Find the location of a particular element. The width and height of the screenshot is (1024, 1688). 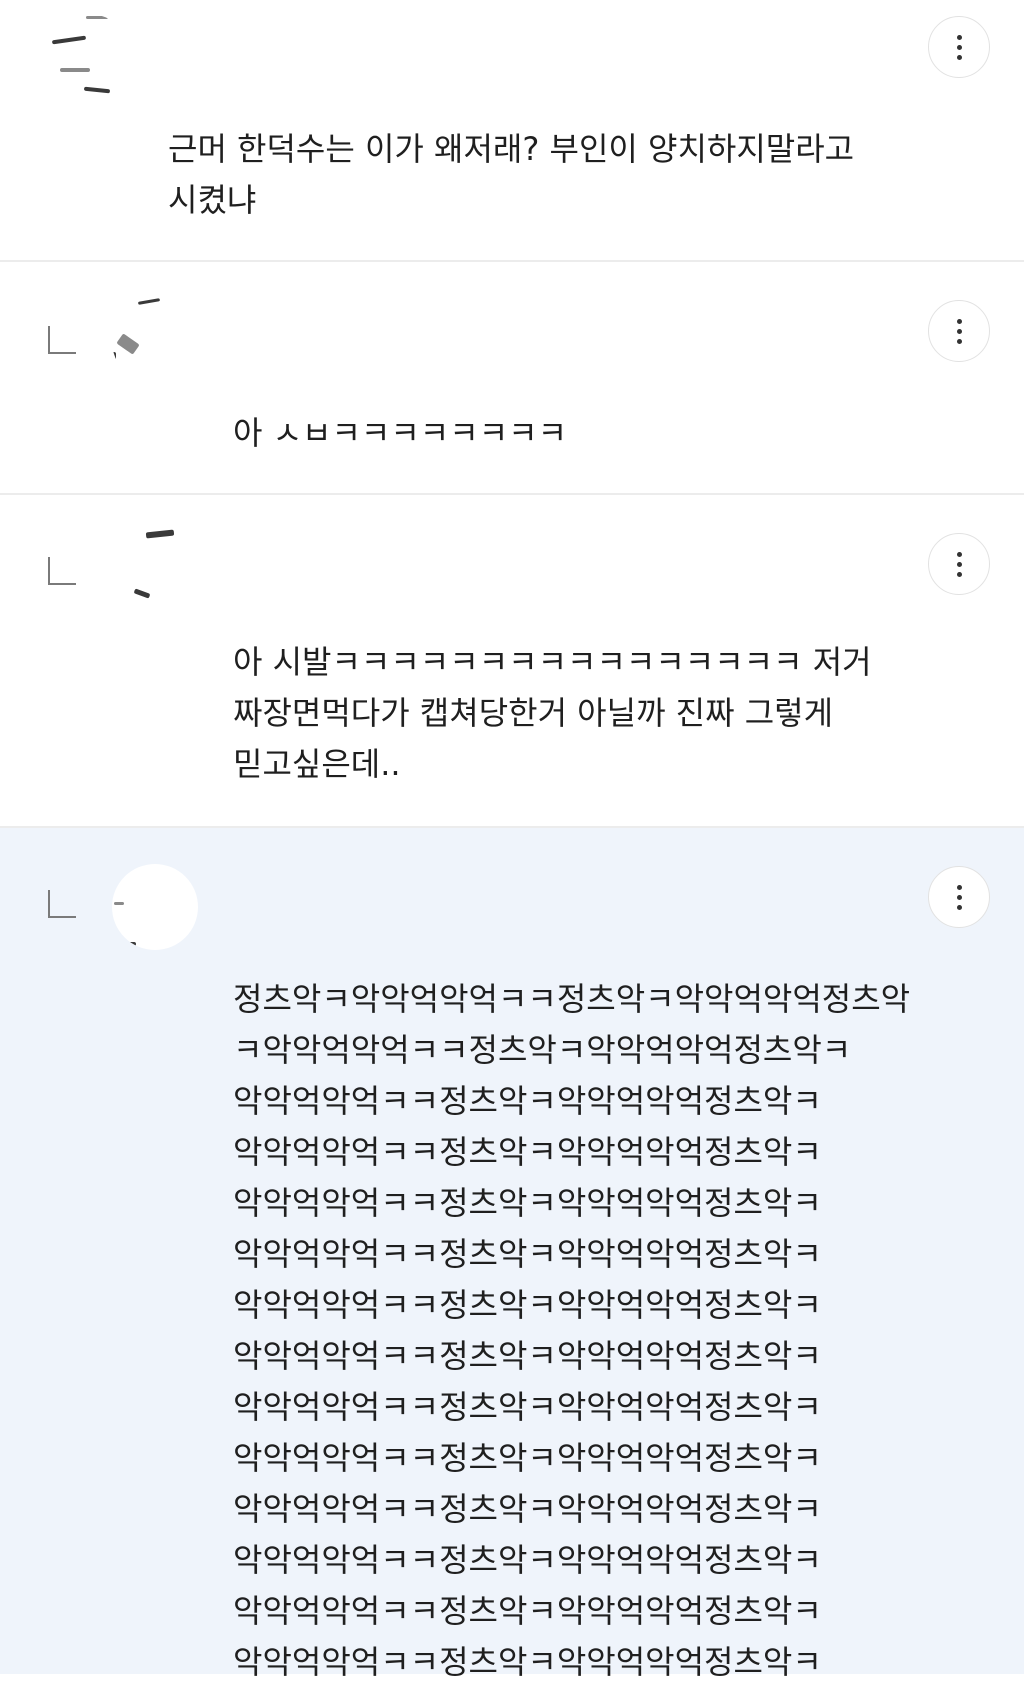

reply-item: 아 ㅅㅂㅋㅋㅋㅋㅋㅋㅋㅋ is located at coordinates (512, 378).